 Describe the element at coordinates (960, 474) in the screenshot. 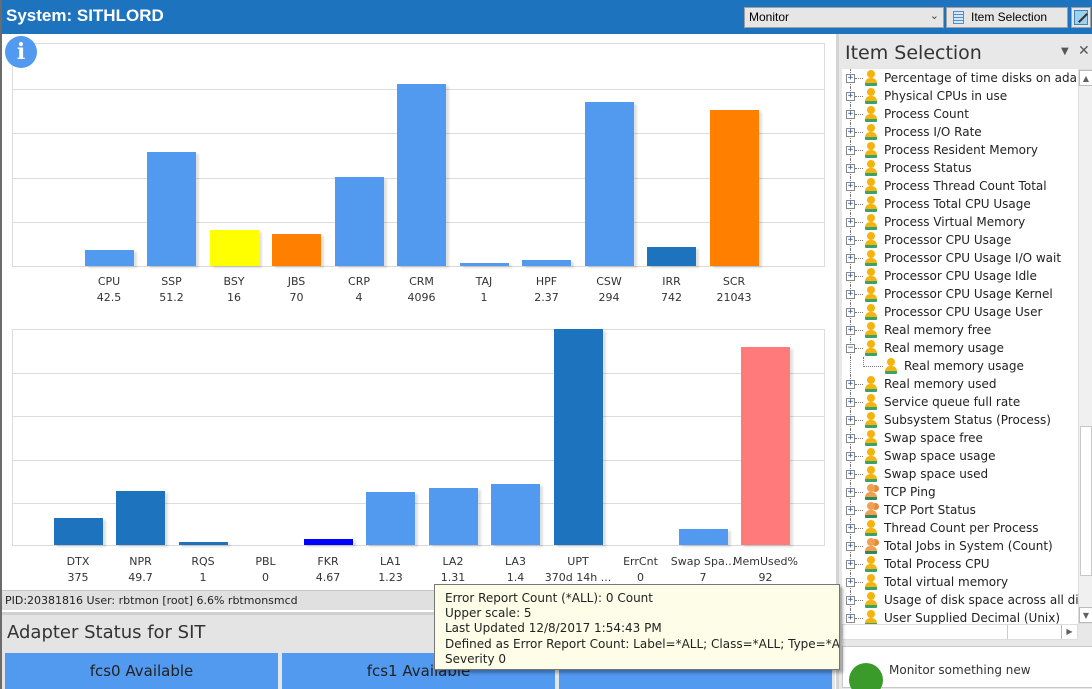

I see `tree-item: + Swap space used` at that location.